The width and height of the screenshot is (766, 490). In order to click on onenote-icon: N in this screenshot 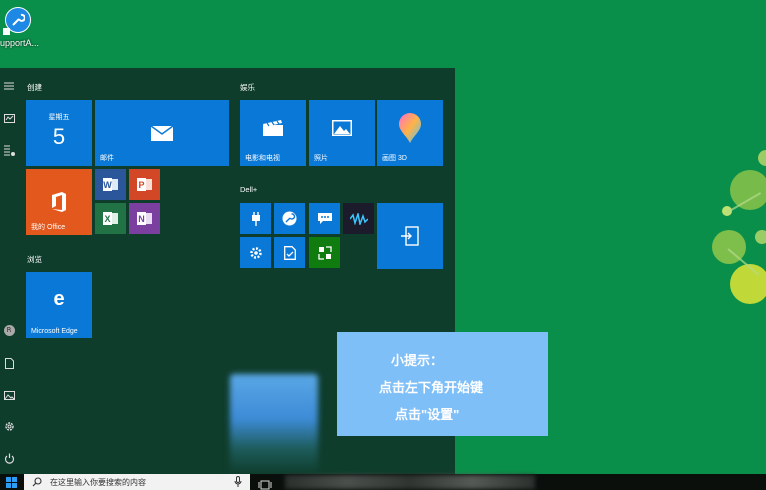, I will do `click(144, 218)`.